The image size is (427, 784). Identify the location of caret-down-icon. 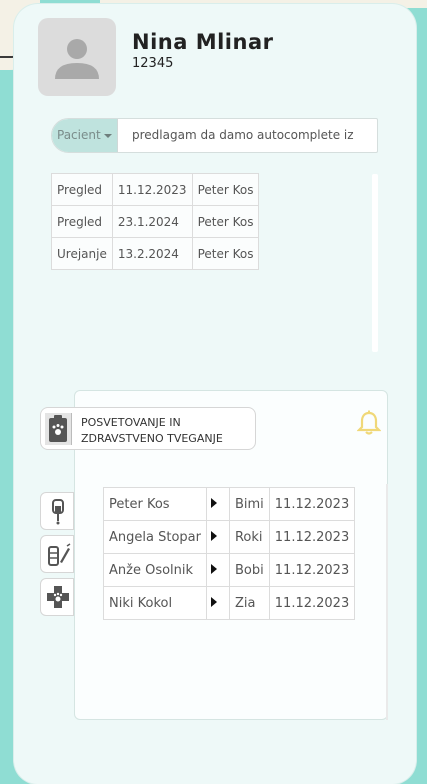
(107, 135).